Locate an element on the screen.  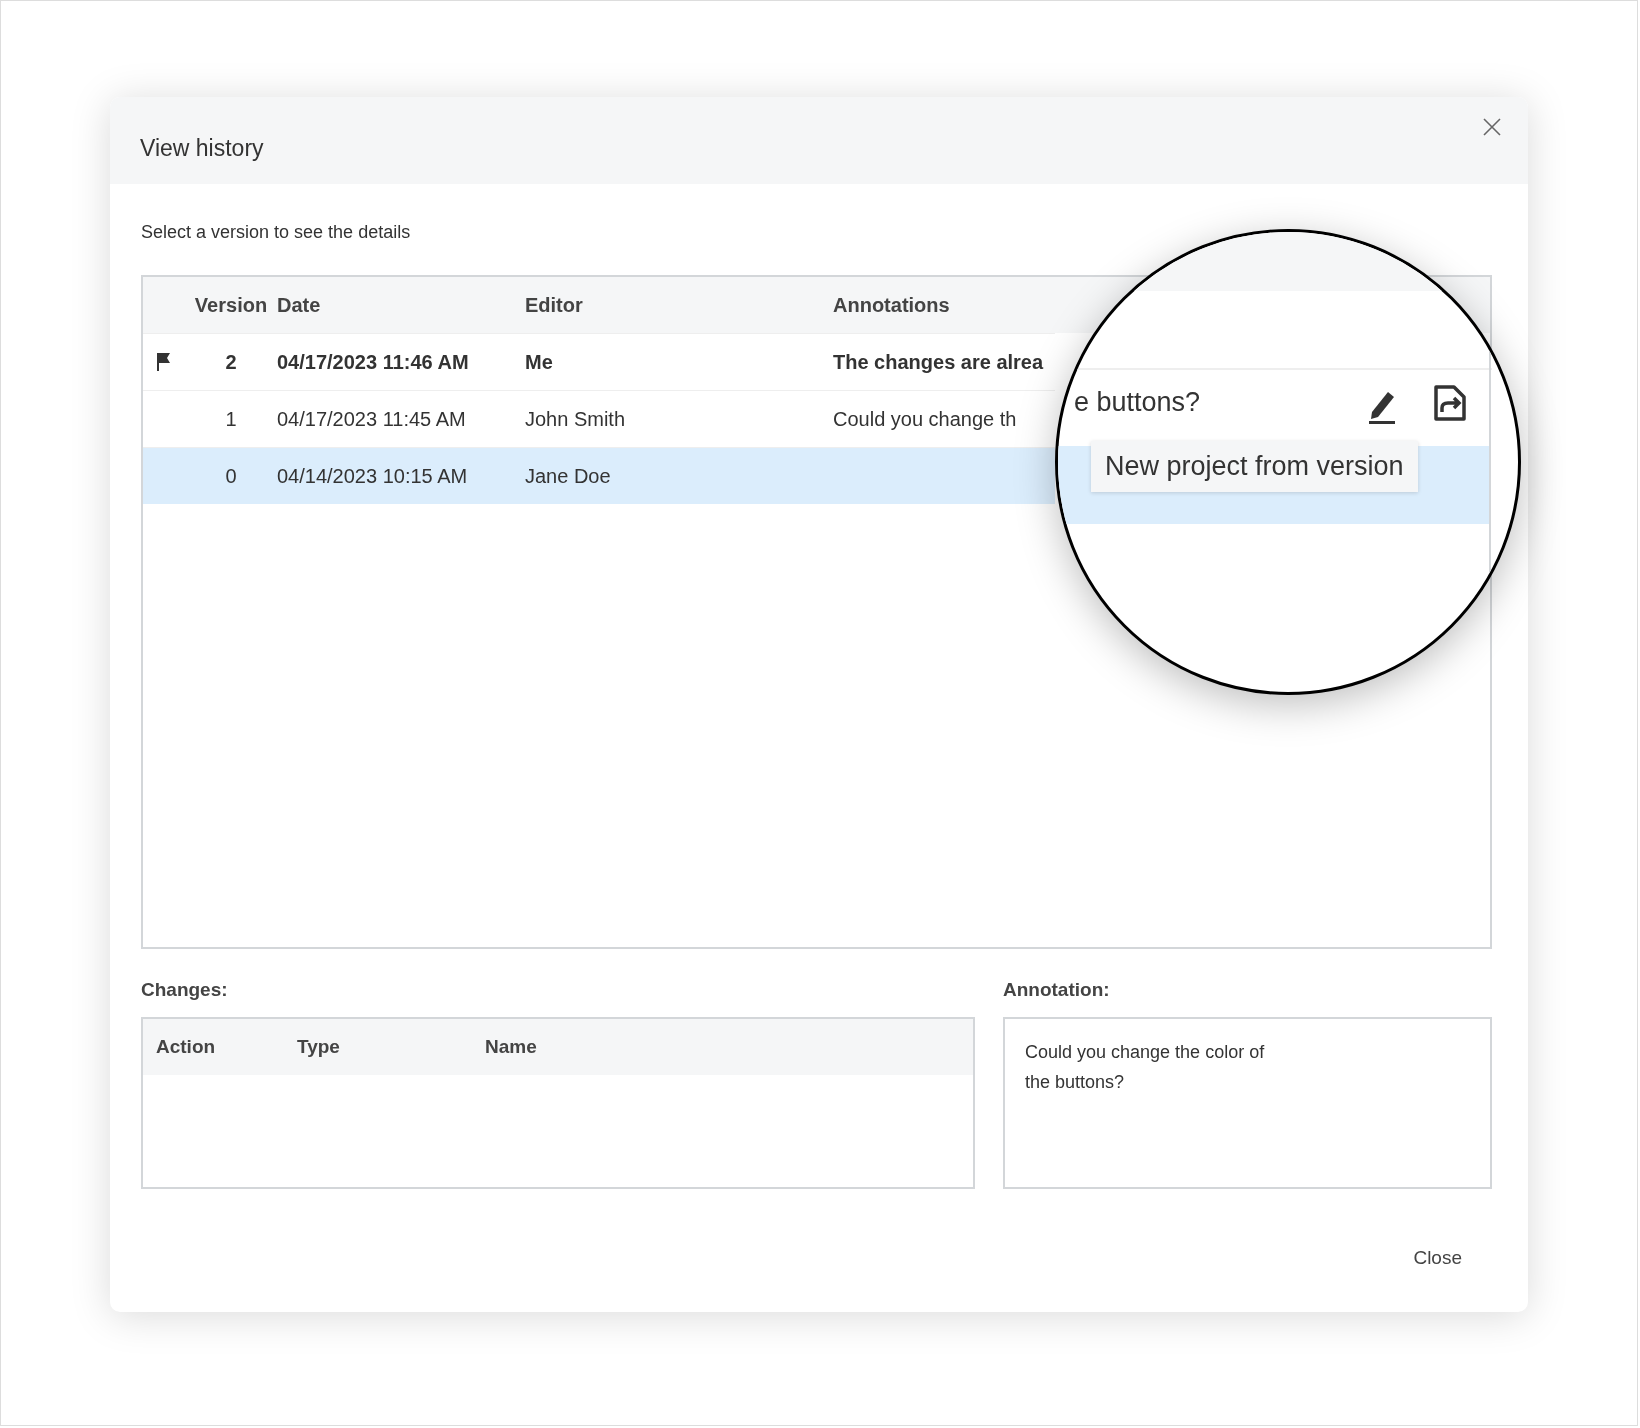
column-header: Action is located at coordinates (186, 1047).